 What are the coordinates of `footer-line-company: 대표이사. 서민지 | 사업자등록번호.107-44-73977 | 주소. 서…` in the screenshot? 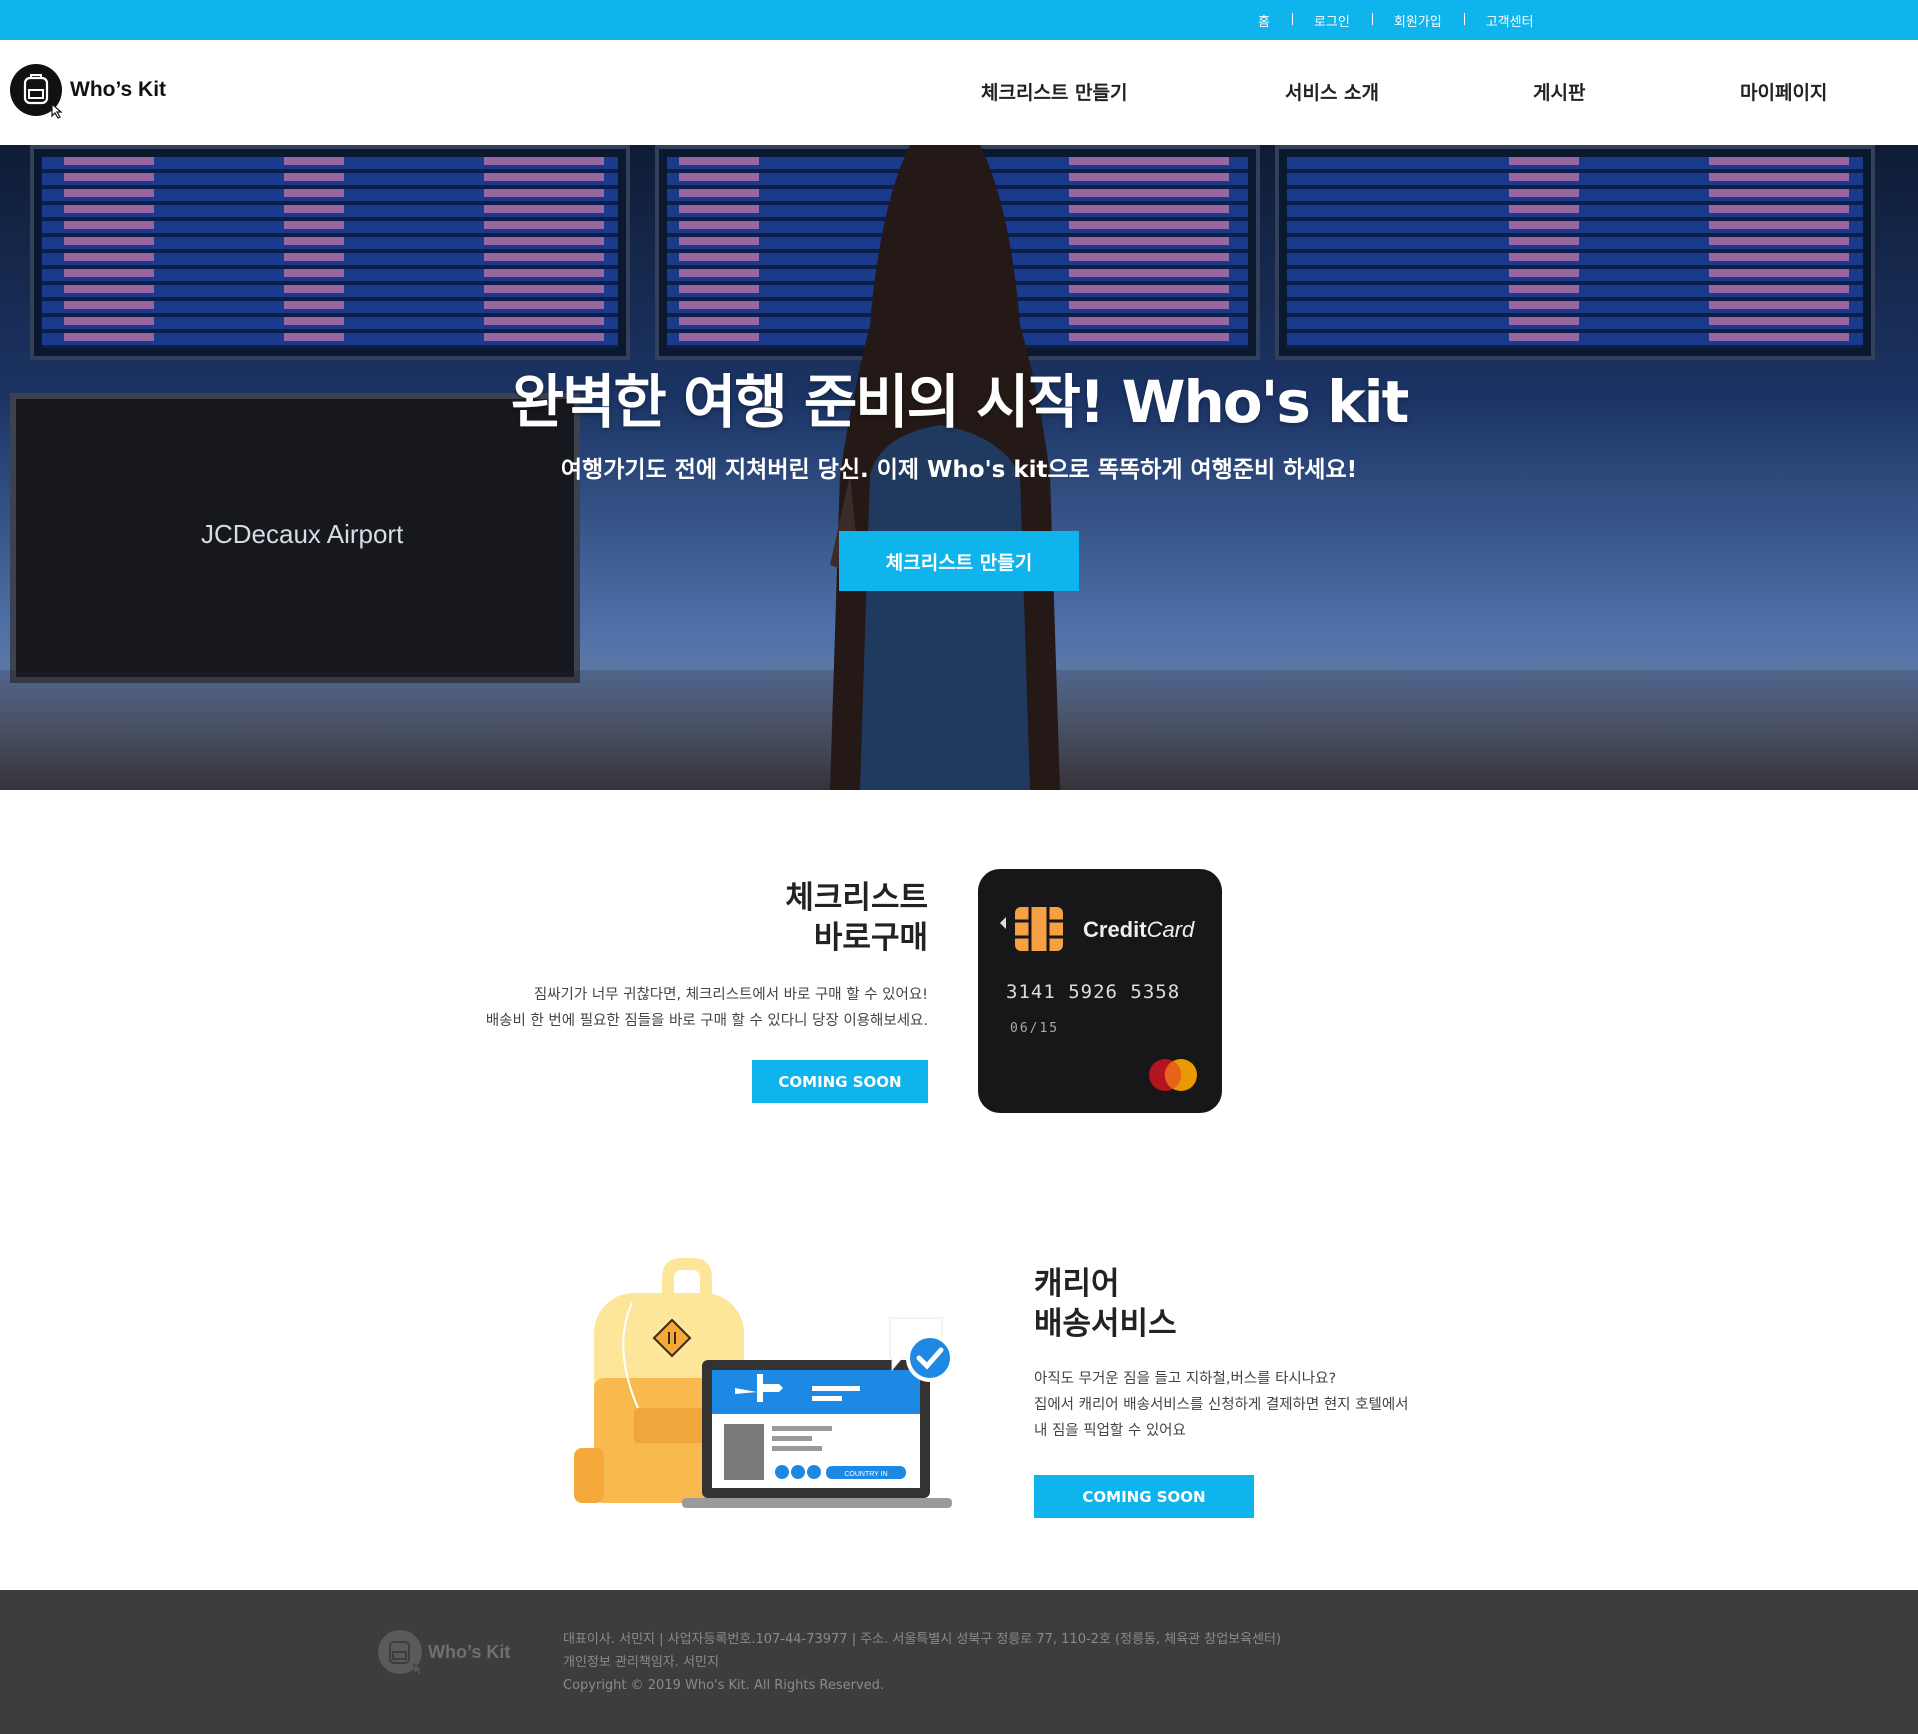 It's located at (922, 1639).